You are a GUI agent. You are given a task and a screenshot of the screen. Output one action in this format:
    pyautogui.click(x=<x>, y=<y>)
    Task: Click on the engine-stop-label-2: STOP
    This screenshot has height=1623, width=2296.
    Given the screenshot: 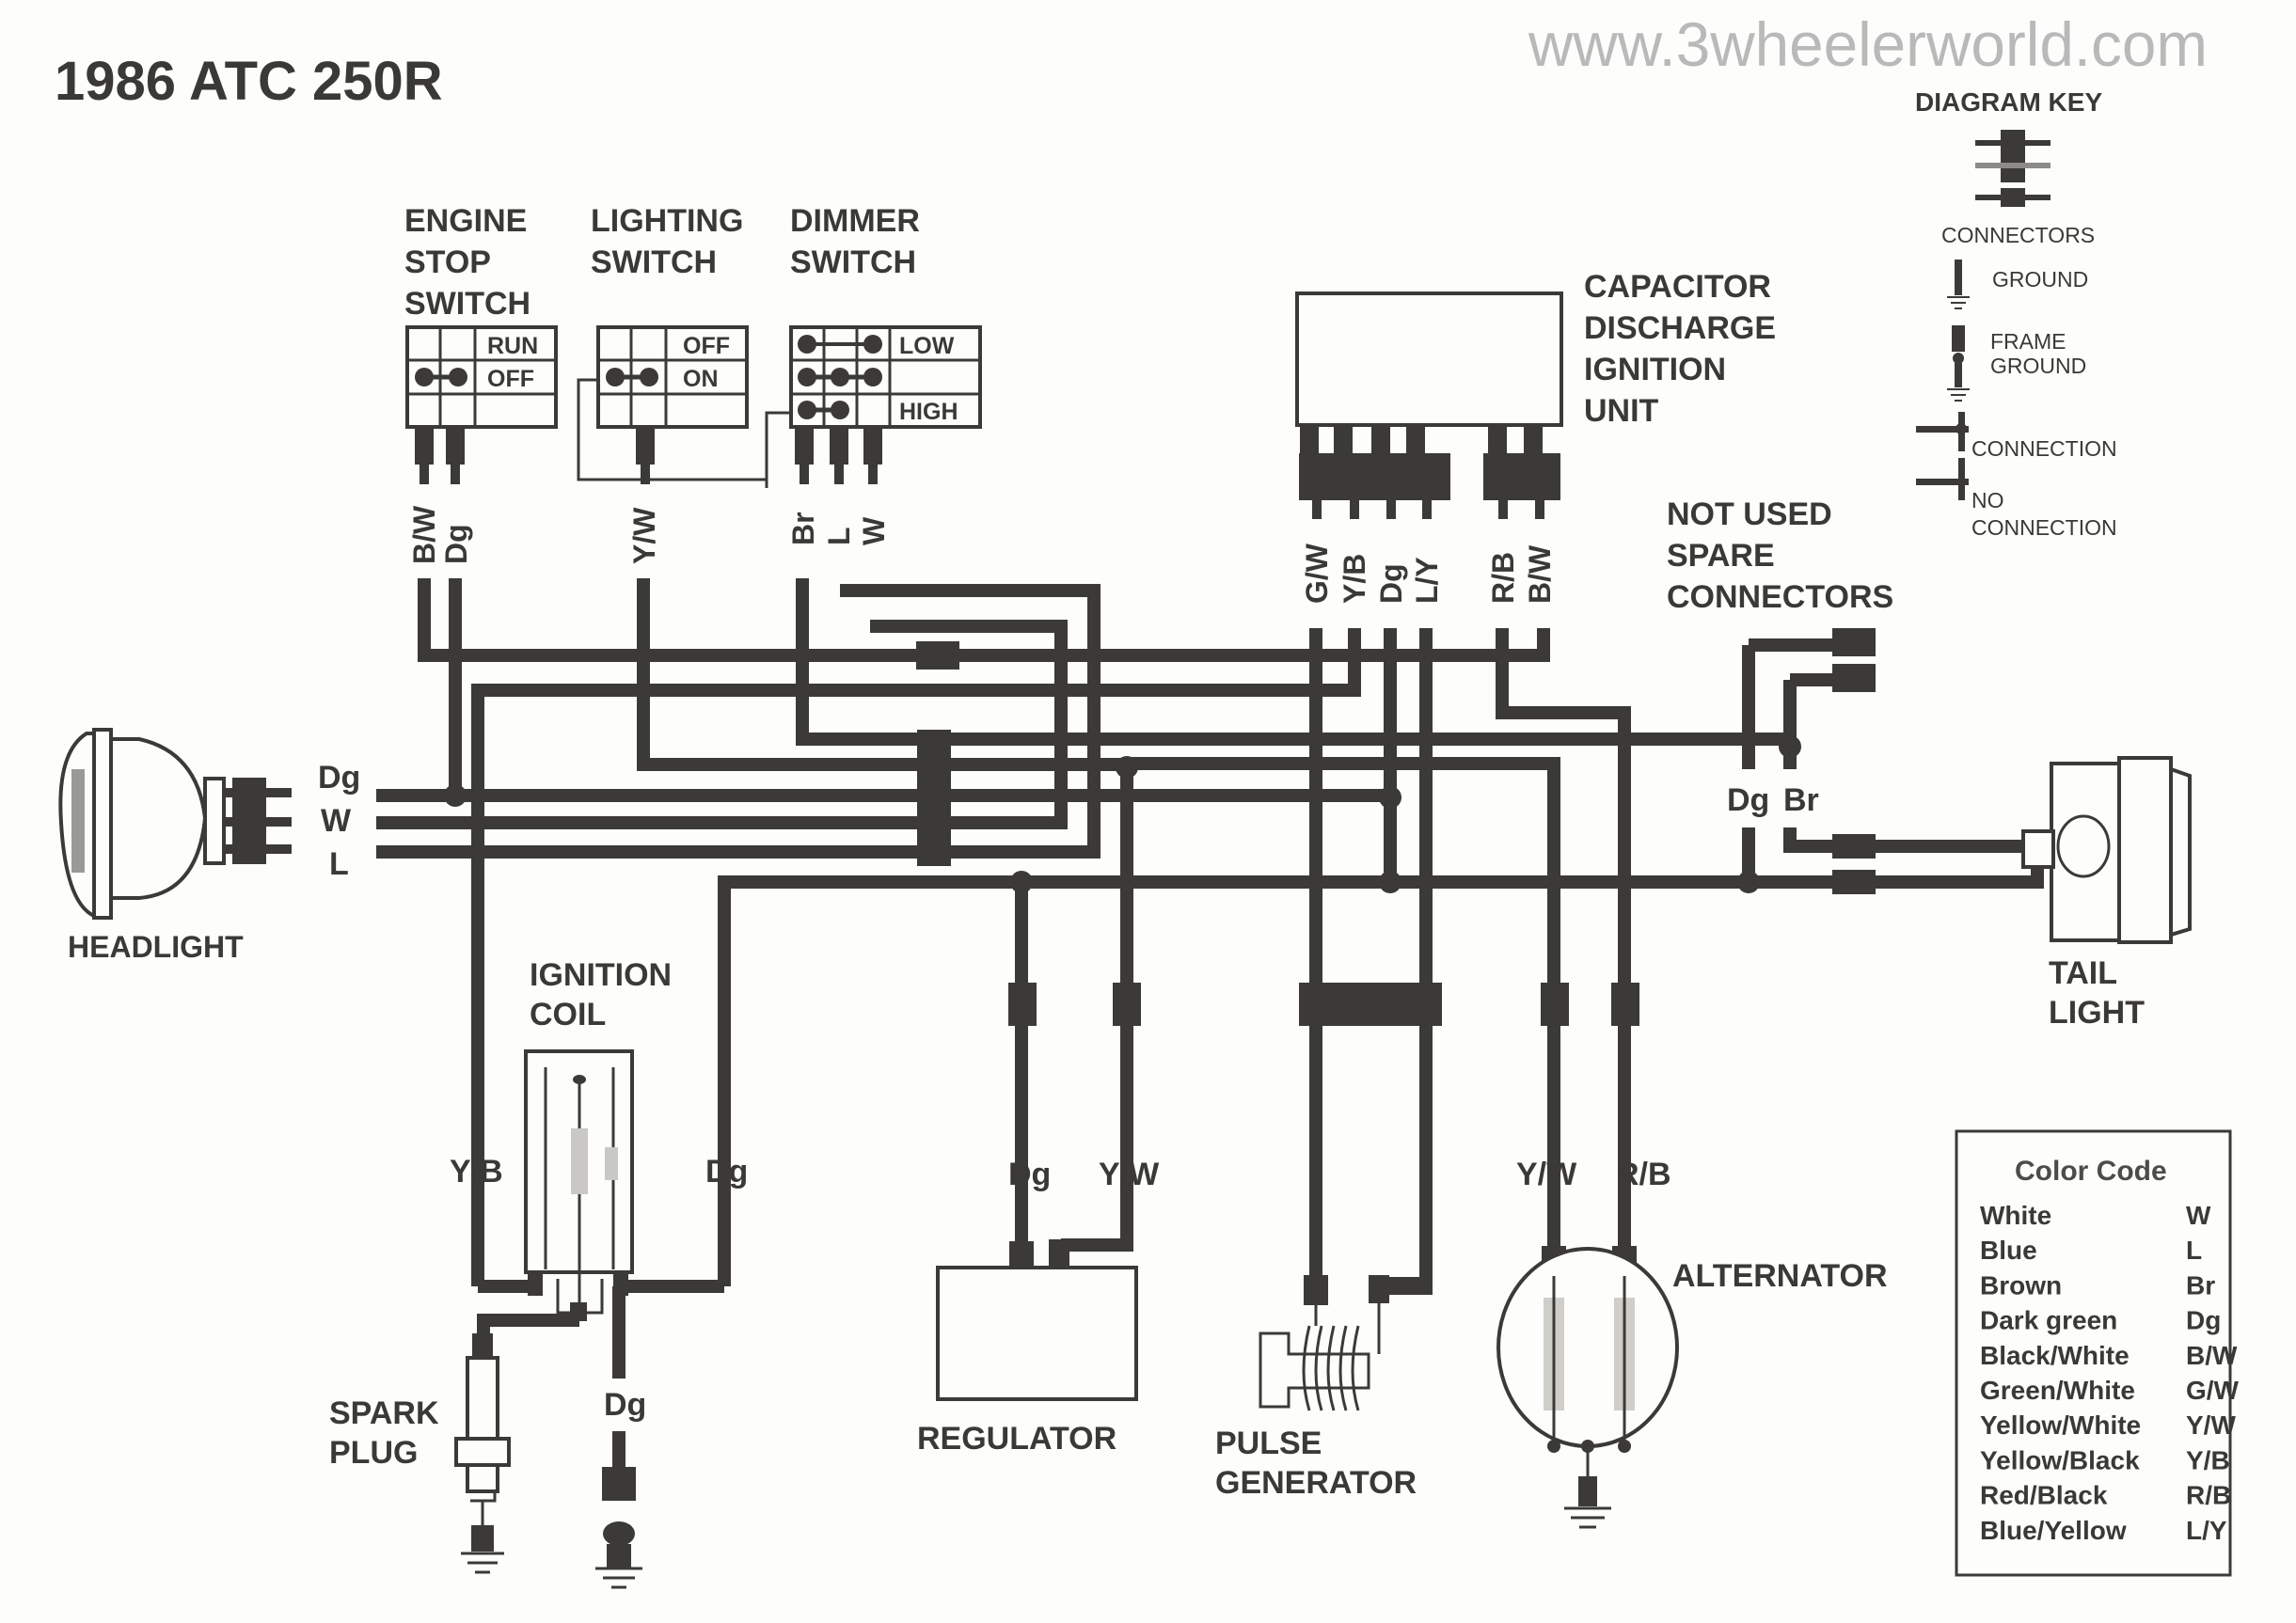 What is the action you would take?
    pyautogui.click(x=447, y=262)
    